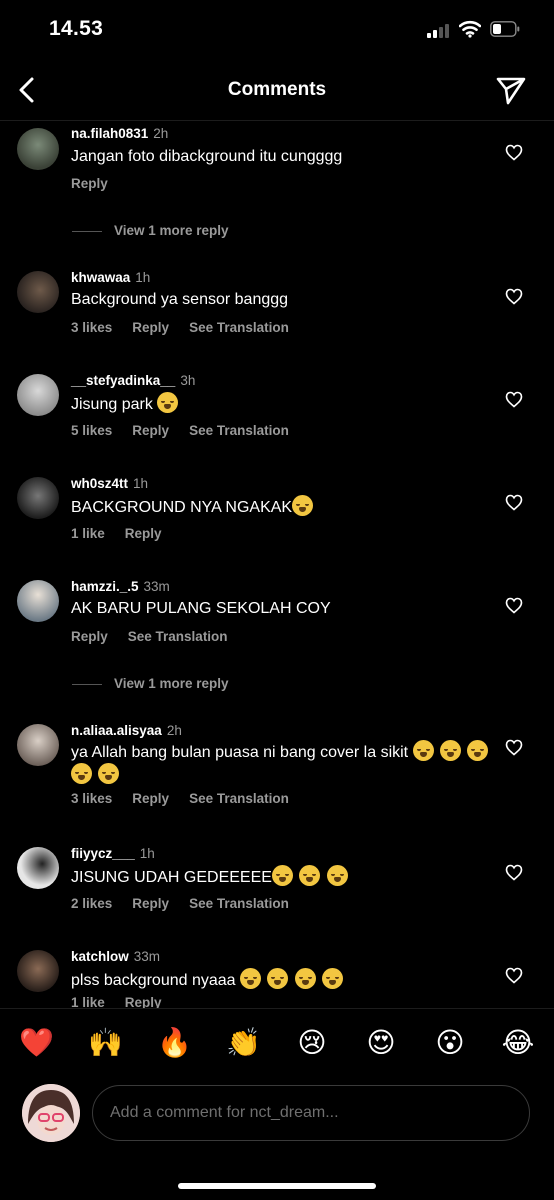 The height and width of the screenshot is (1200, 554). I want to click on comment-username: __stefyadinka__ 3h, so click(133, 380).